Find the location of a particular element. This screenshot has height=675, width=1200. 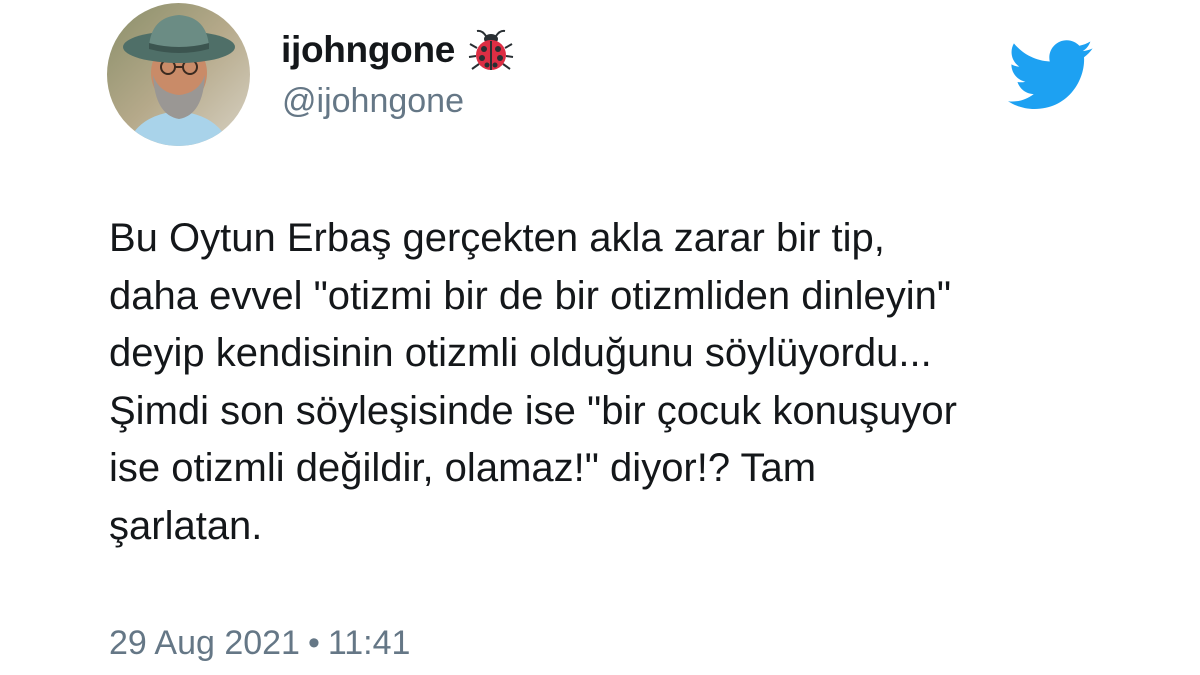

twitter-bird-icon is located at coordinates (1050, 75).